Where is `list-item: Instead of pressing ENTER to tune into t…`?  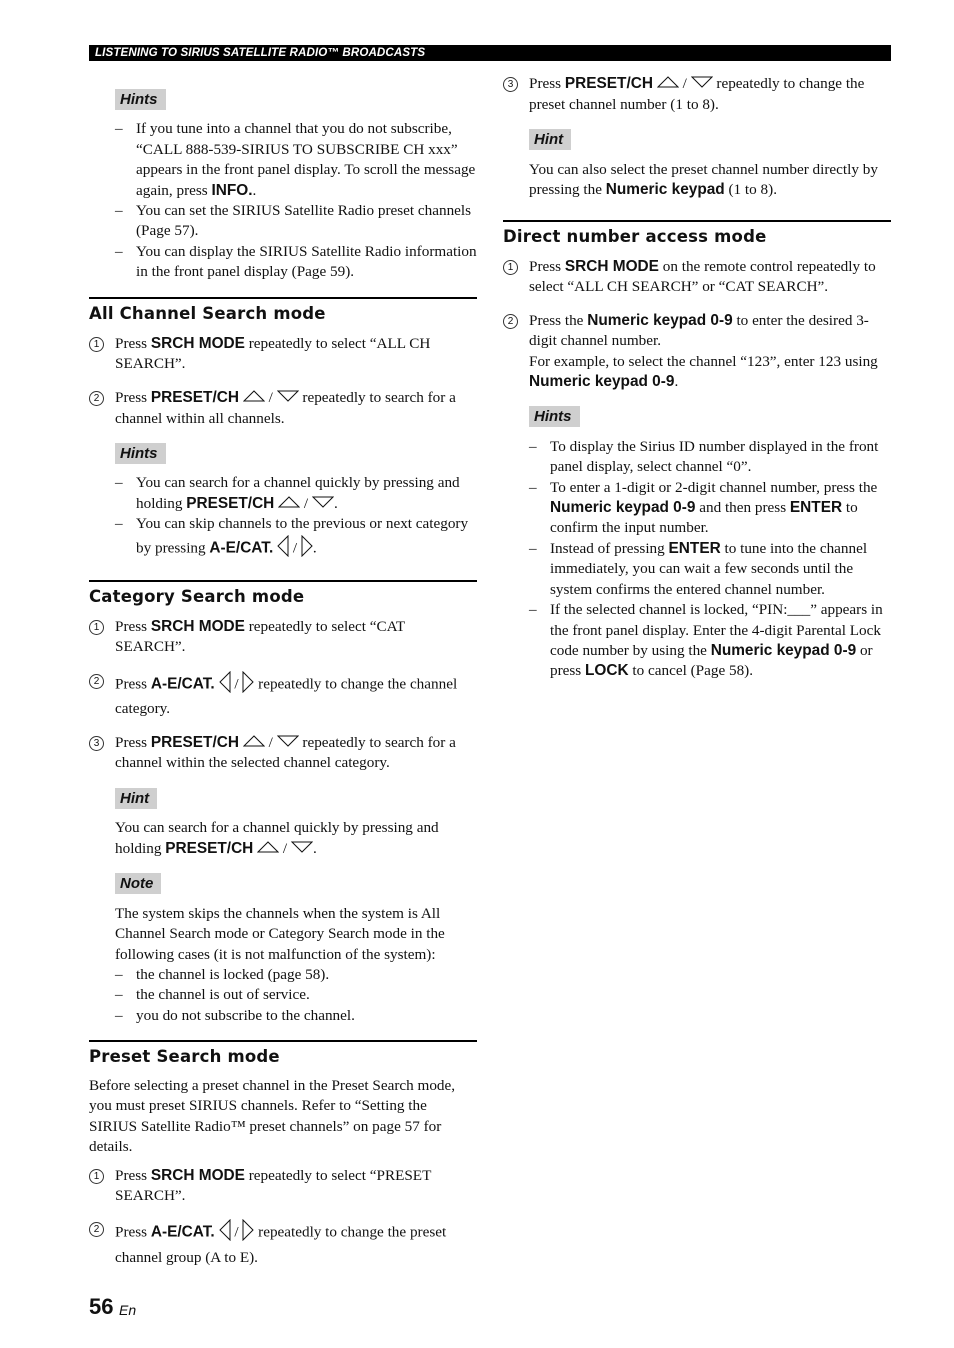 list-item: Instead of pressing ENTER to tune into t… is located at coordinates (710, 569).